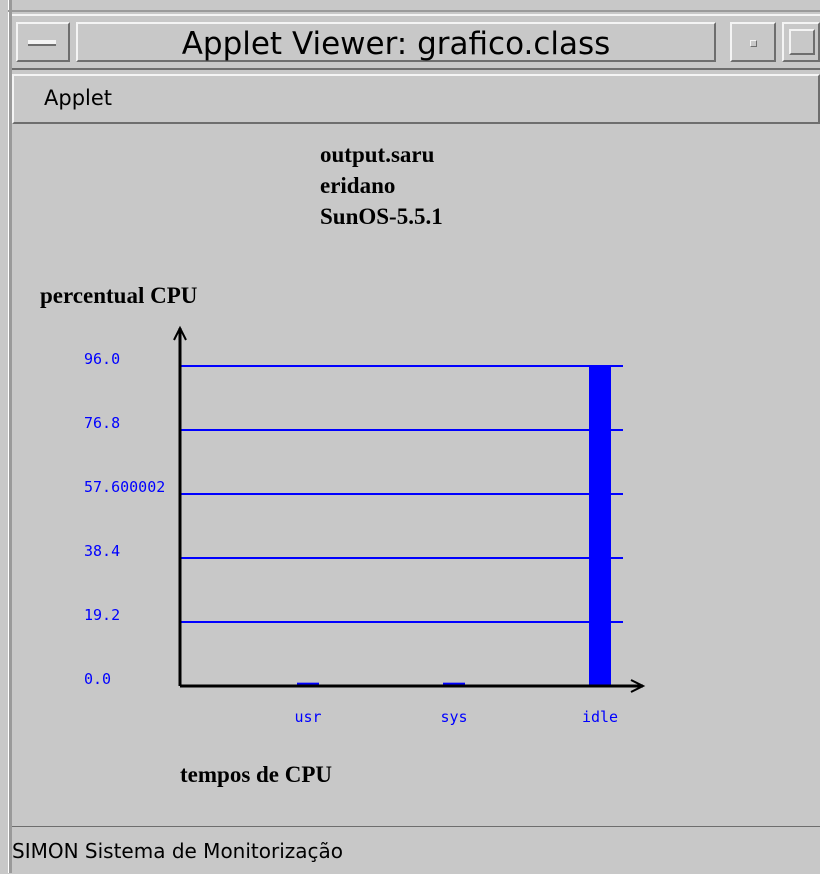 This screenshot has height=874, width=820. Describe the element at coordinates (256, 774) in the screenshot. I see `x-axis-label: tempos de CPU` at that location.